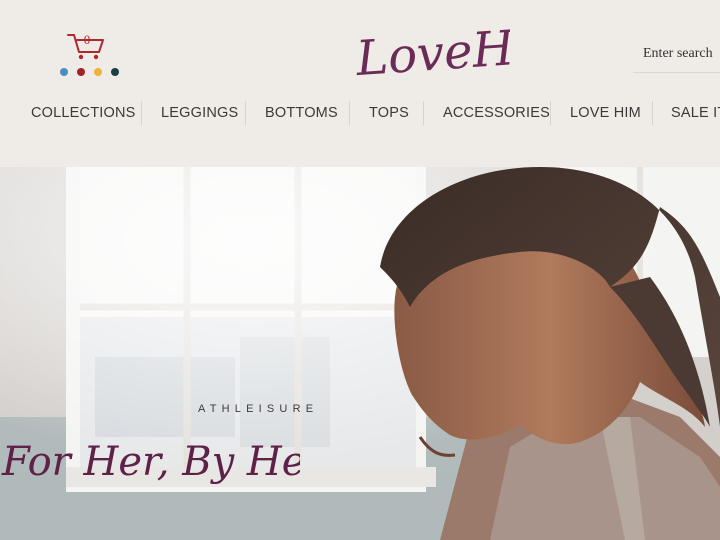  What do you see at coordinates (89, 72) in the screenshot?
I see `color-dots` at bounding box center [89, 72].